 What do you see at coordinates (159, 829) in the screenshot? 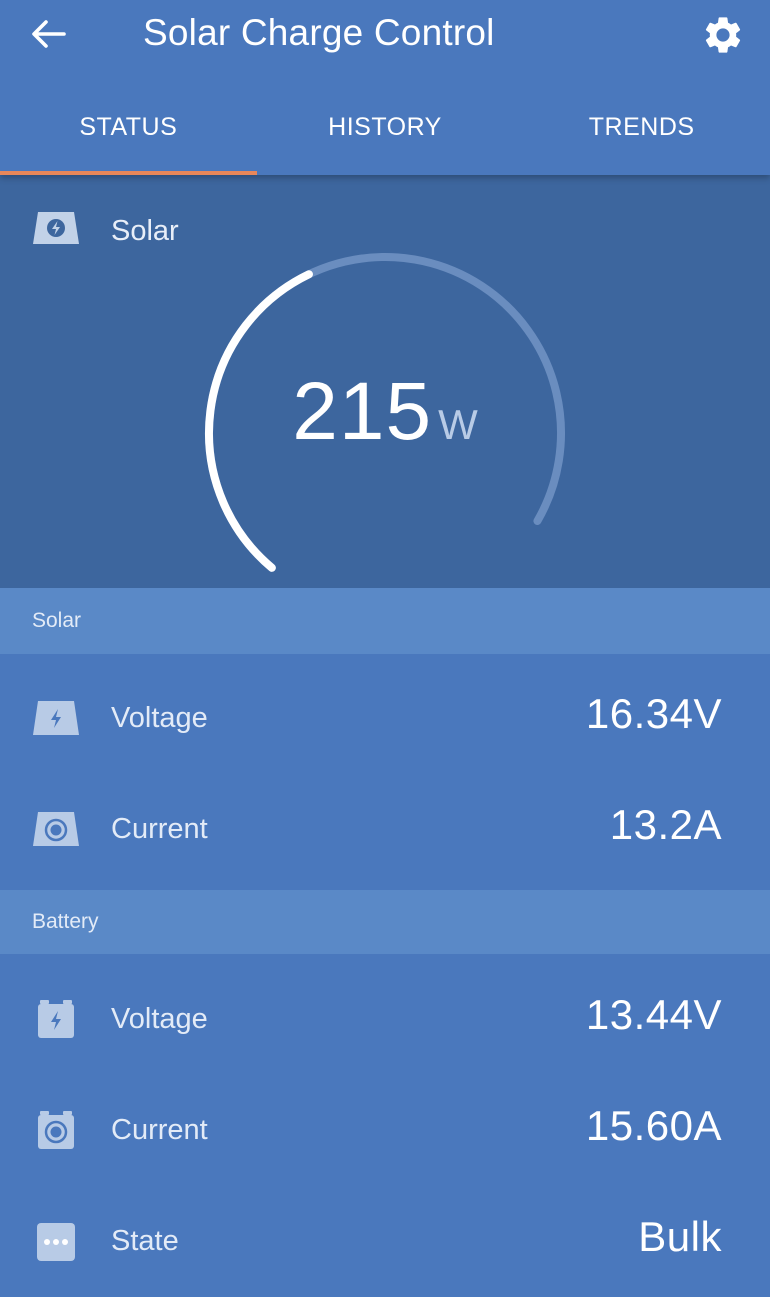
I see `solar-current-label: Current` at bounding box center [159, 829].